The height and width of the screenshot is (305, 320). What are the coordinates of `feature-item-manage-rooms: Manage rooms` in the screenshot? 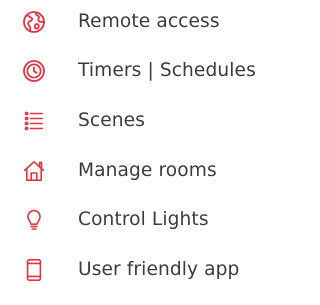 It's located at (151, 171).